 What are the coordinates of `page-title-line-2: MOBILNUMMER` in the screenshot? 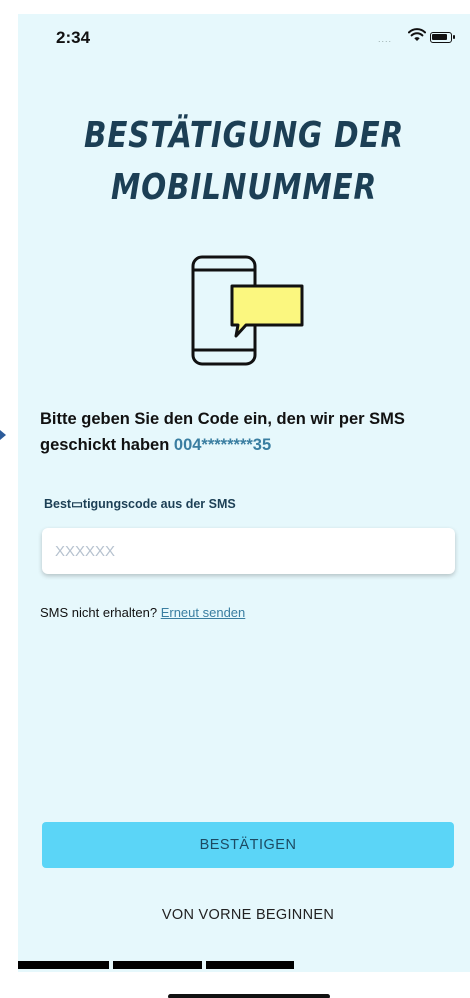 It's located at (244, 187).